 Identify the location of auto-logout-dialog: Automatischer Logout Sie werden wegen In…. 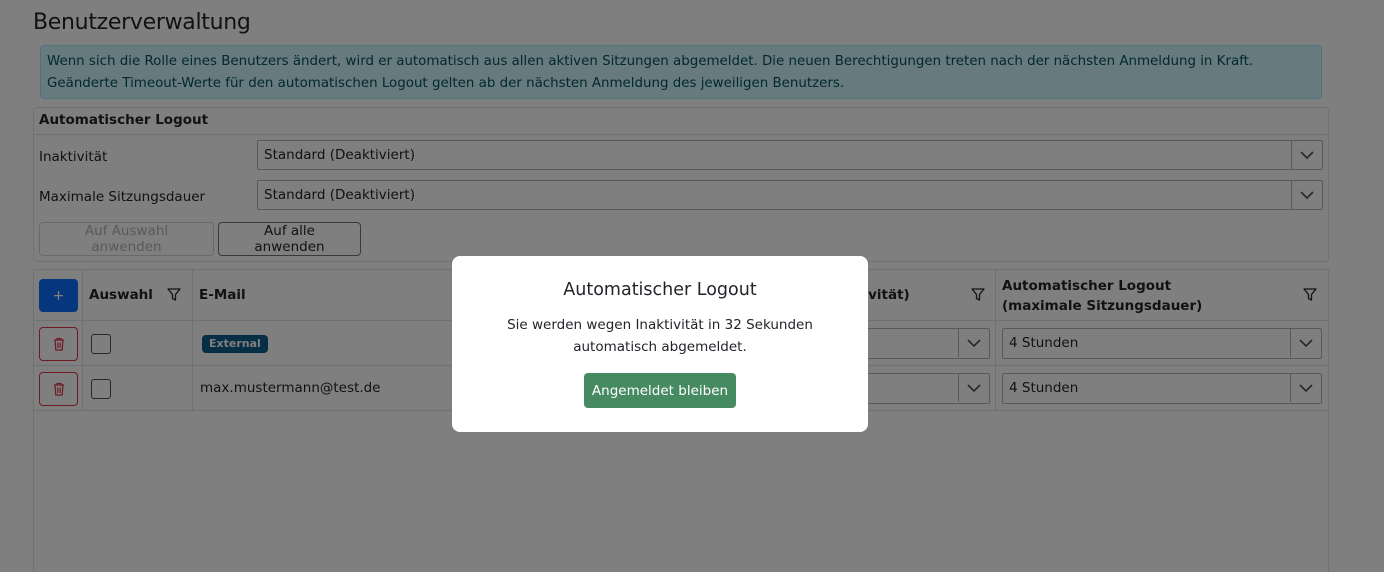
(660, 344).